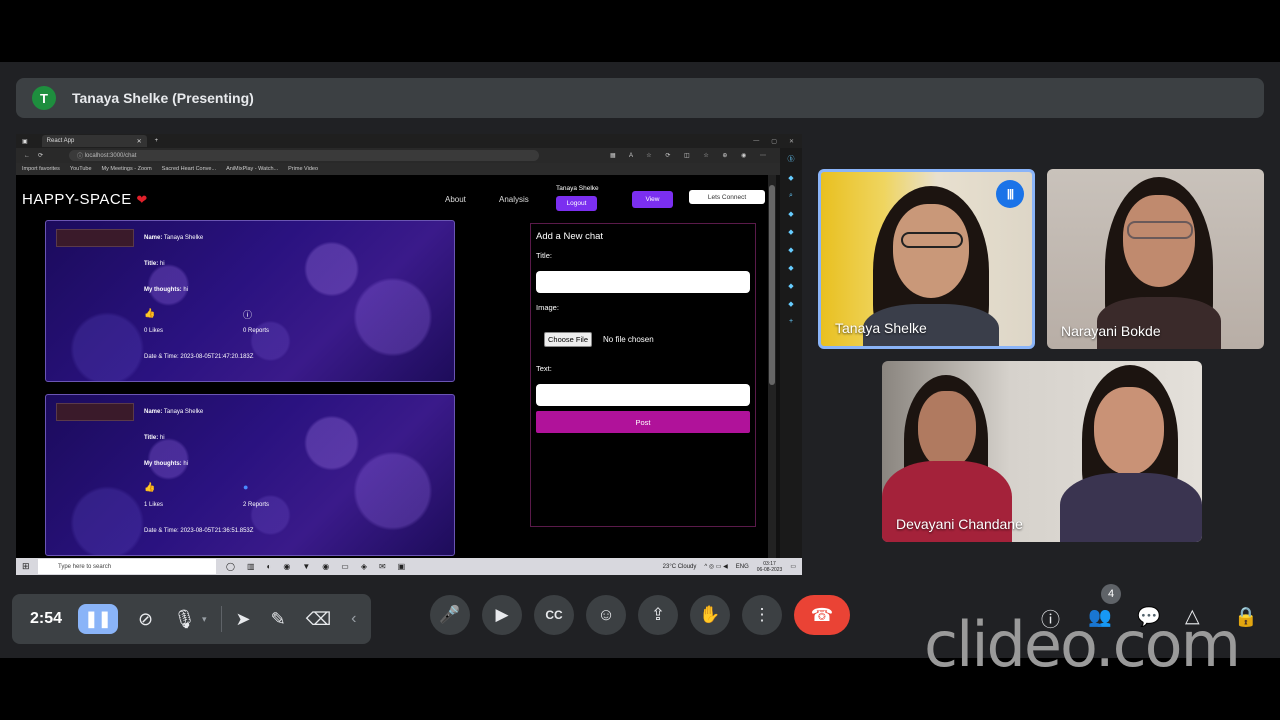 The height and width of the screenshot is (720, 1280). I want to click on task-view-icon: ◯, so click(230, 566).